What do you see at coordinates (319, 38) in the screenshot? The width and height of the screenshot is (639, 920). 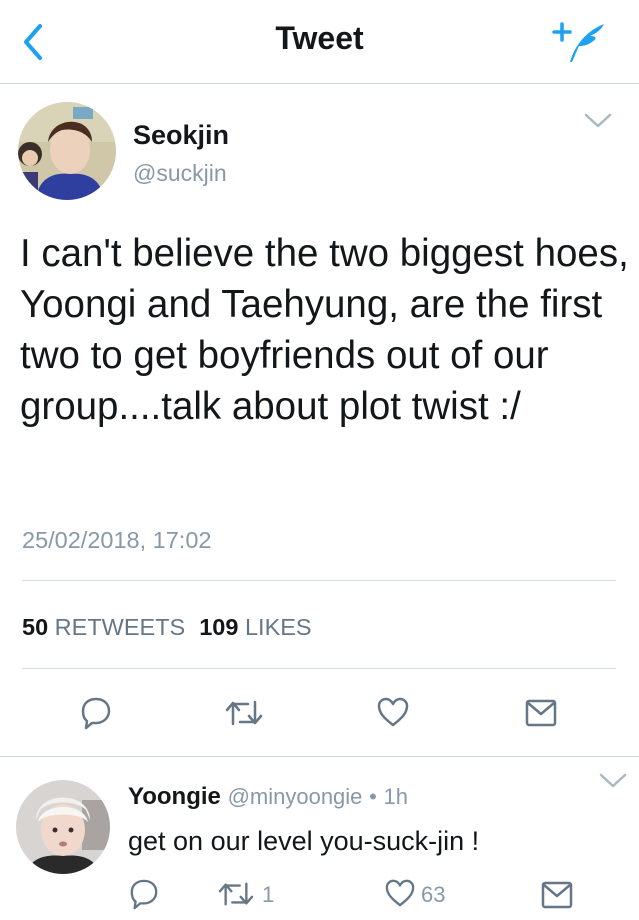 I see `page-title: Tweet` at bounding box center [319, 38].